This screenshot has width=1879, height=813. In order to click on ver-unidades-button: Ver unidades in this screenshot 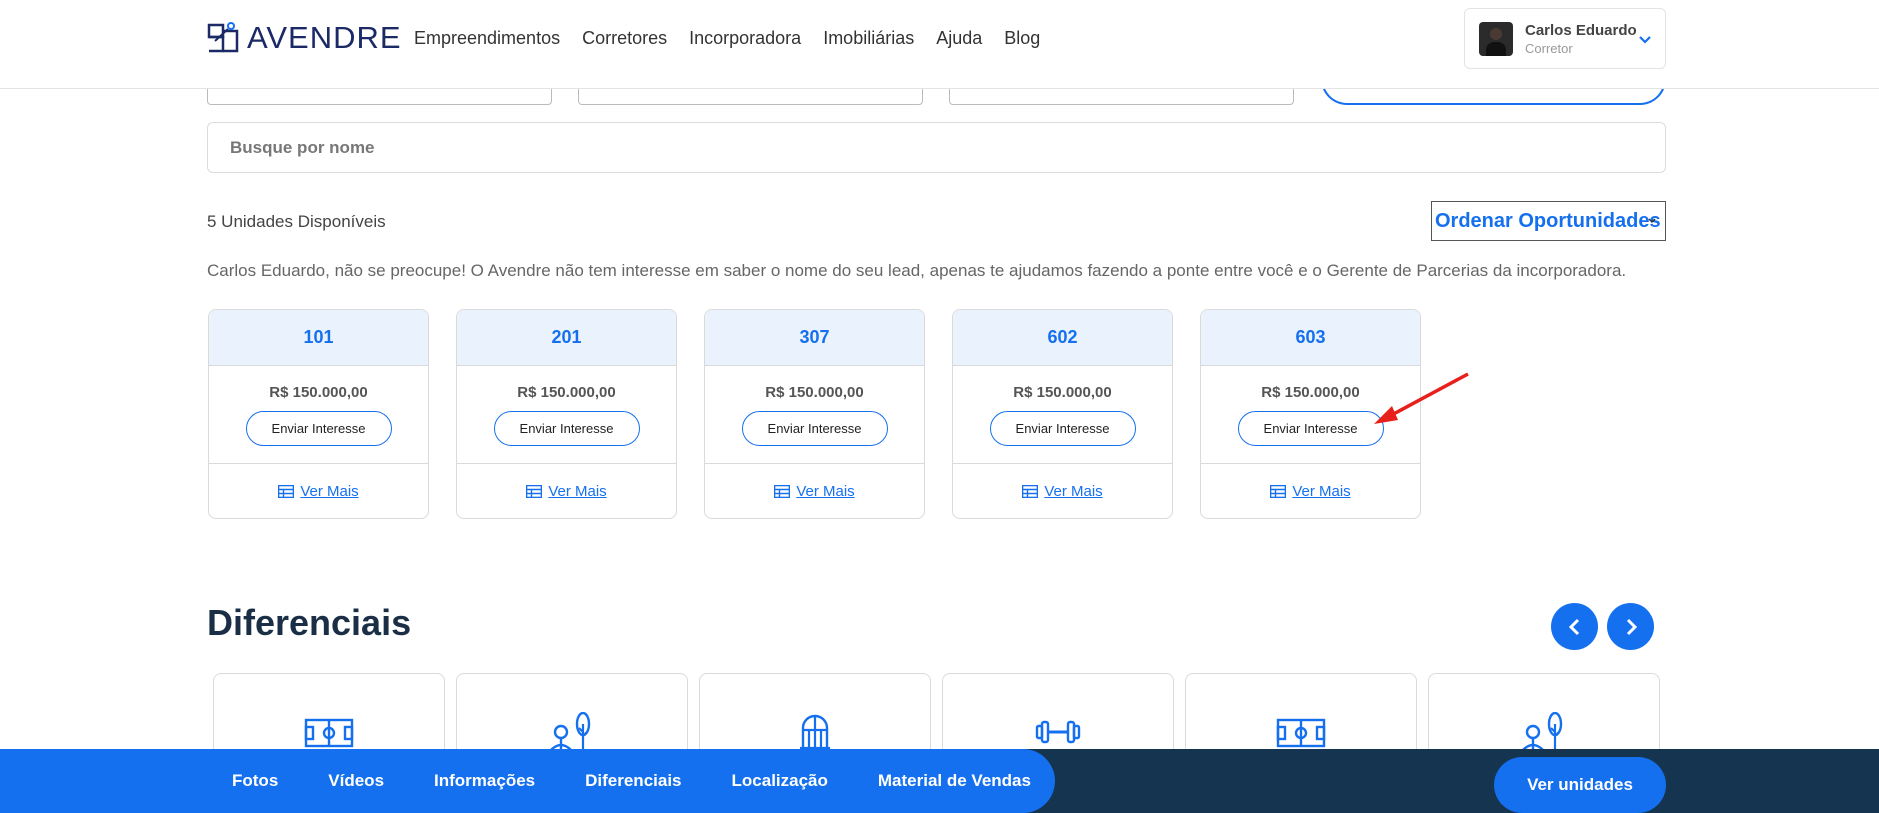, I will do `click(1580, 785)`.